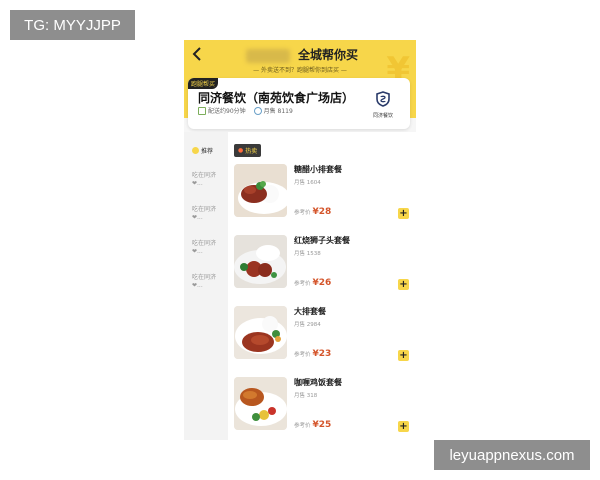 Image resolution: width=600 pixels, height=480 pixels. I want to click on delivery-time: 配送约90分钟, so click(222, 110).